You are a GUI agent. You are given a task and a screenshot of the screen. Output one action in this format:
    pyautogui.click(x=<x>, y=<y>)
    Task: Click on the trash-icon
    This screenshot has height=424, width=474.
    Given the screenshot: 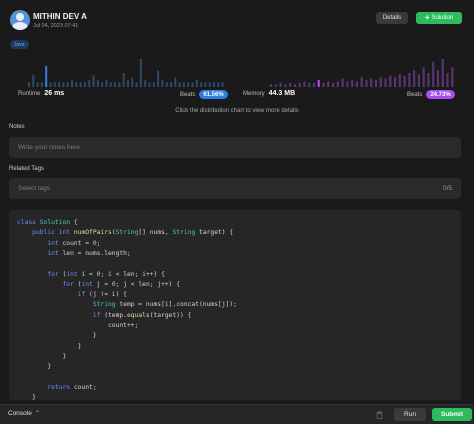 What is the action you would take?
    pyautogui.click(x=379, y=415)
    